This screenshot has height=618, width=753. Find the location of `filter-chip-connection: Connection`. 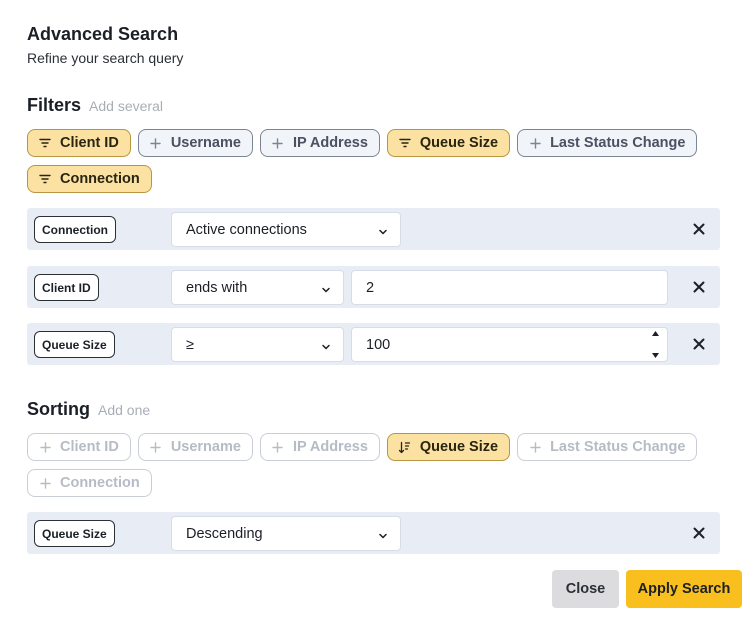

filter-chip-connection: Connection is located at coordinates (89, 179).